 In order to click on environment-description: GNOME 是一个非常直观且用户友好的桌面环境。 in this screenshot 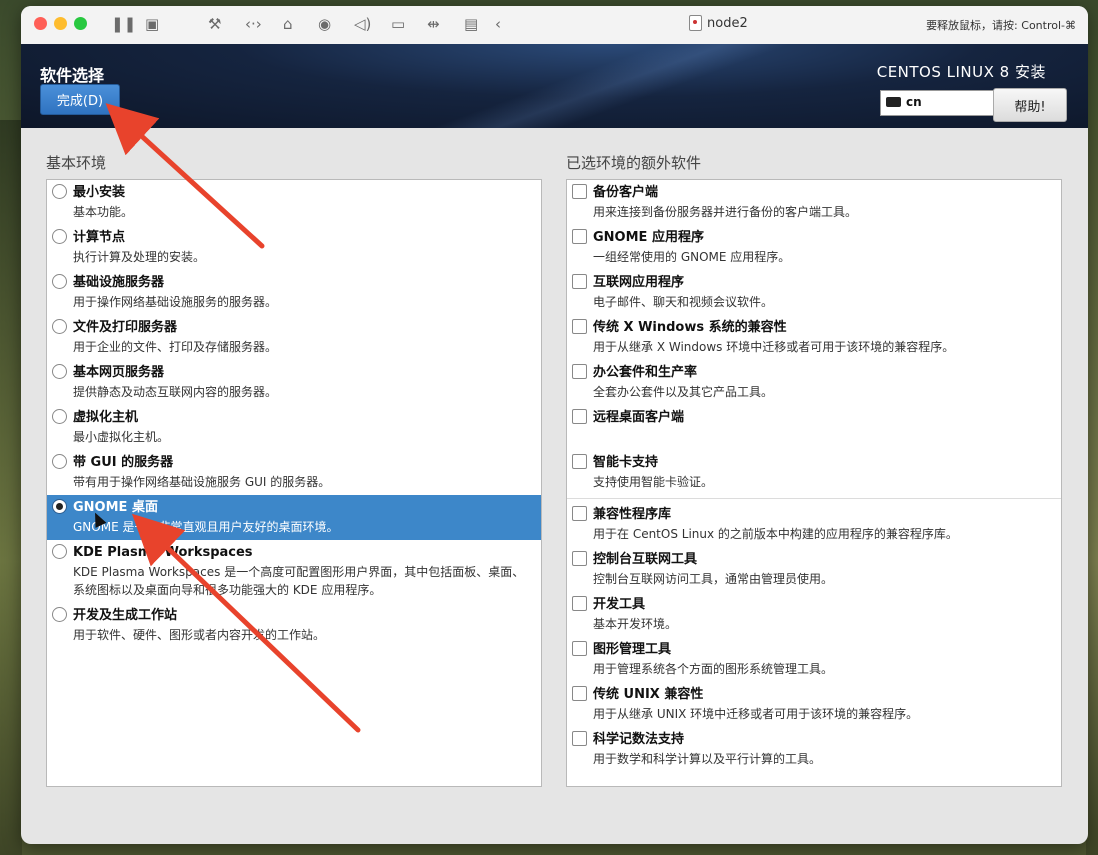, I will do `click(206, 527)`.